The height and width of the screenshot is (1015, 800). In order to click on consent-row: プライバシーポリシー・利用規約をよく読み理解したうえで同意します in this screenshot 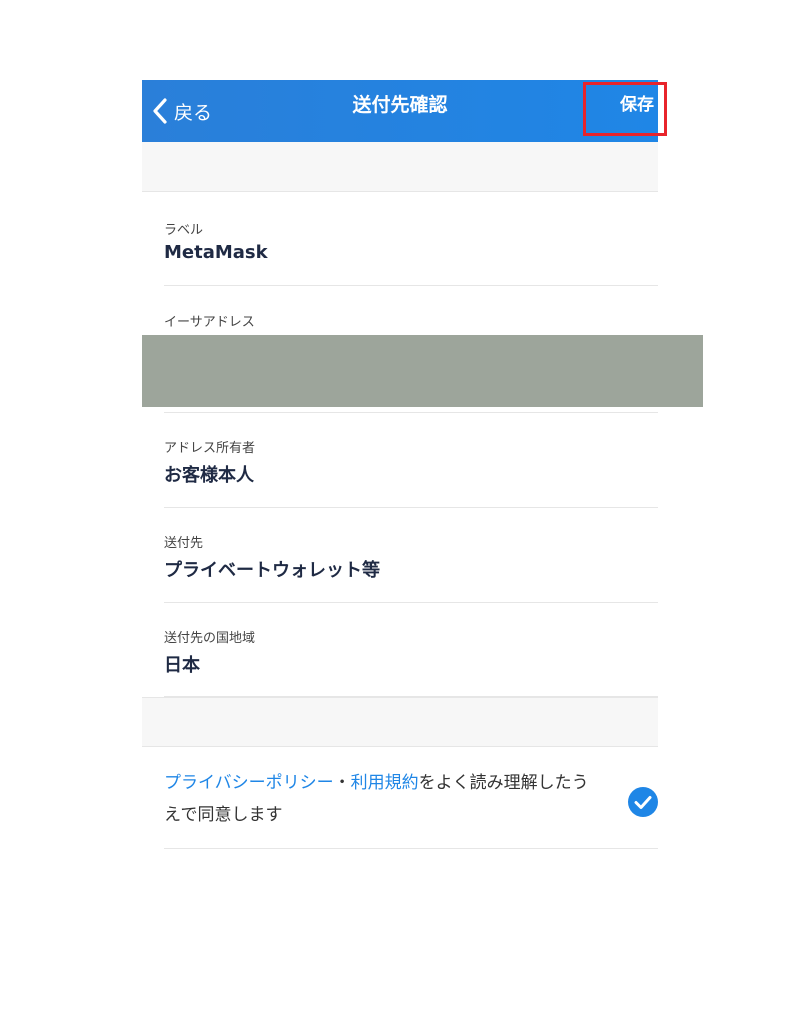, I will do `click(411, 798)`.